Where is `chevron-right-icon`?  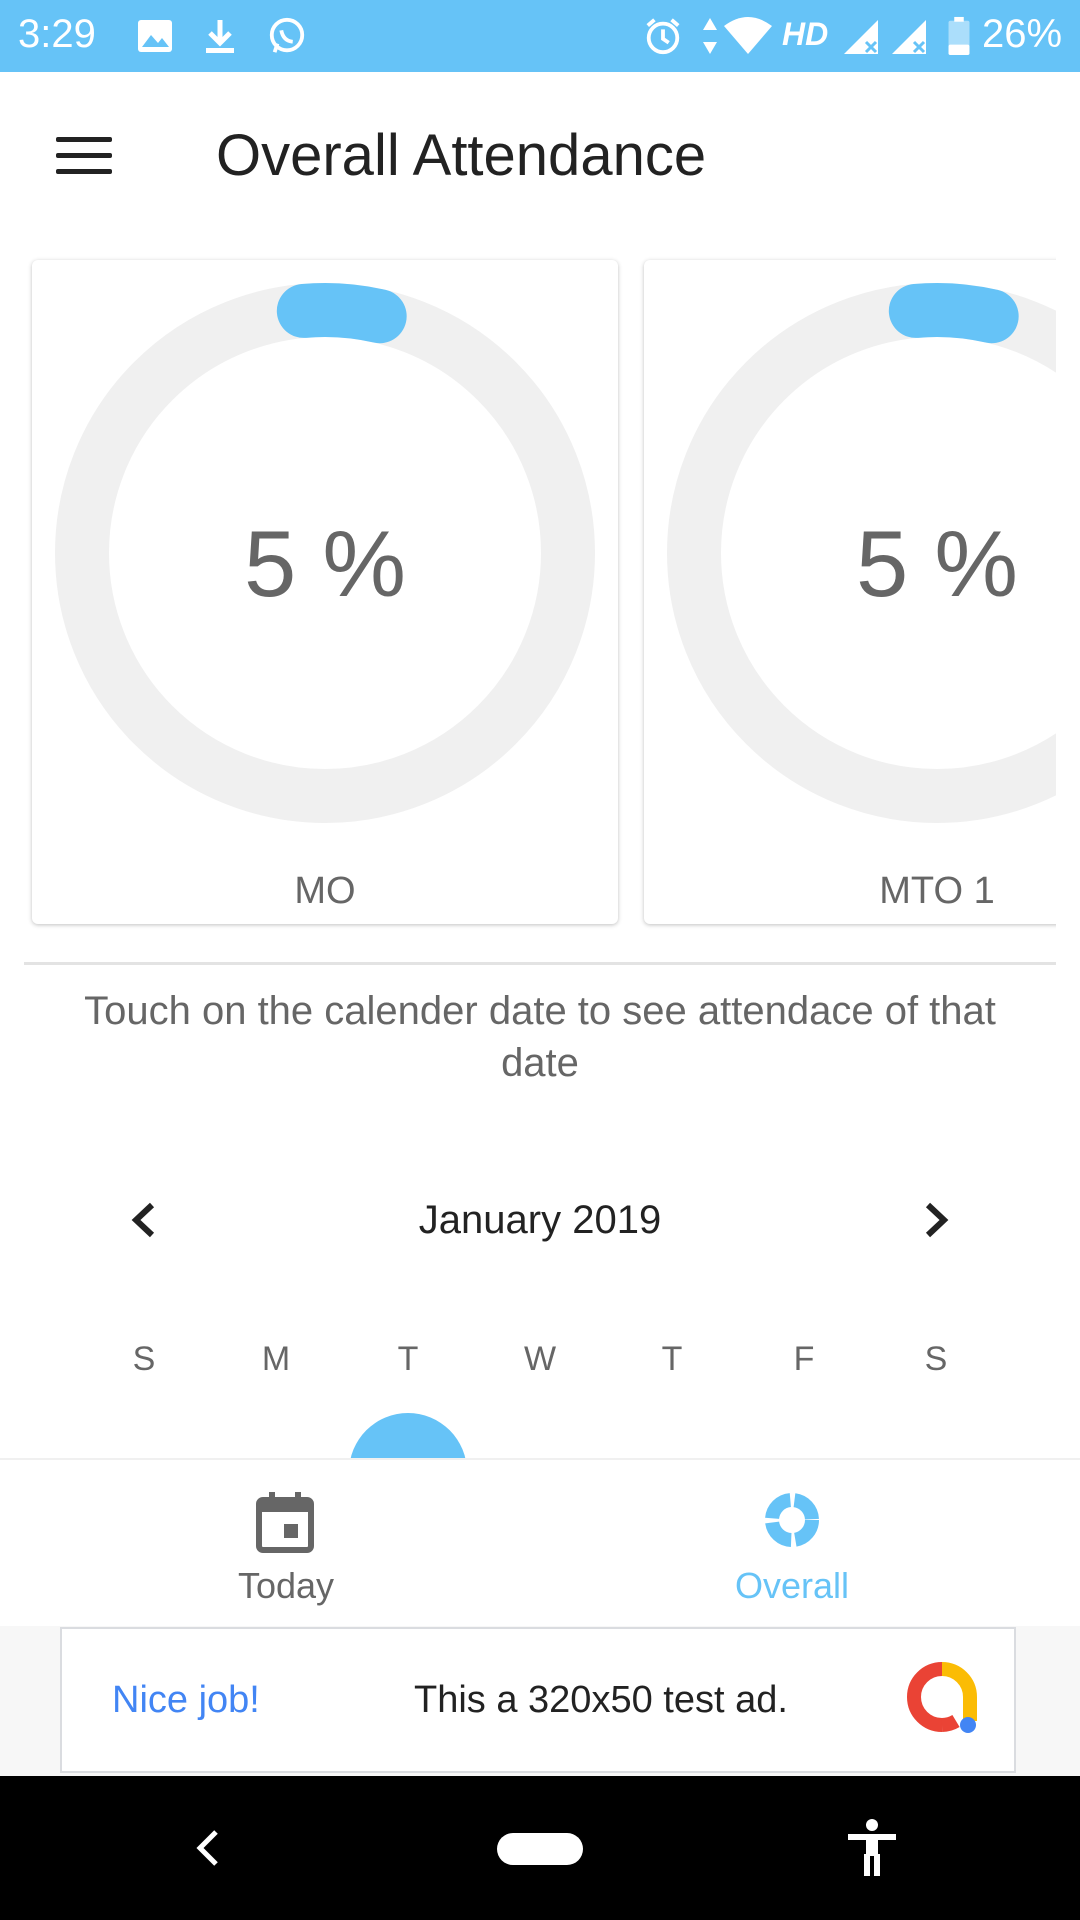
chevron-right-icon is located at coordinates (935, 1220).